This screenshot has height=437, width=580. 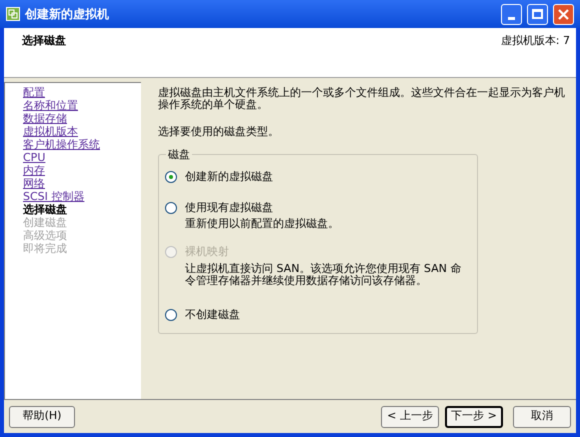 I want to click on window-title: 创建新的虚拟机, so click(x=67, y=14).